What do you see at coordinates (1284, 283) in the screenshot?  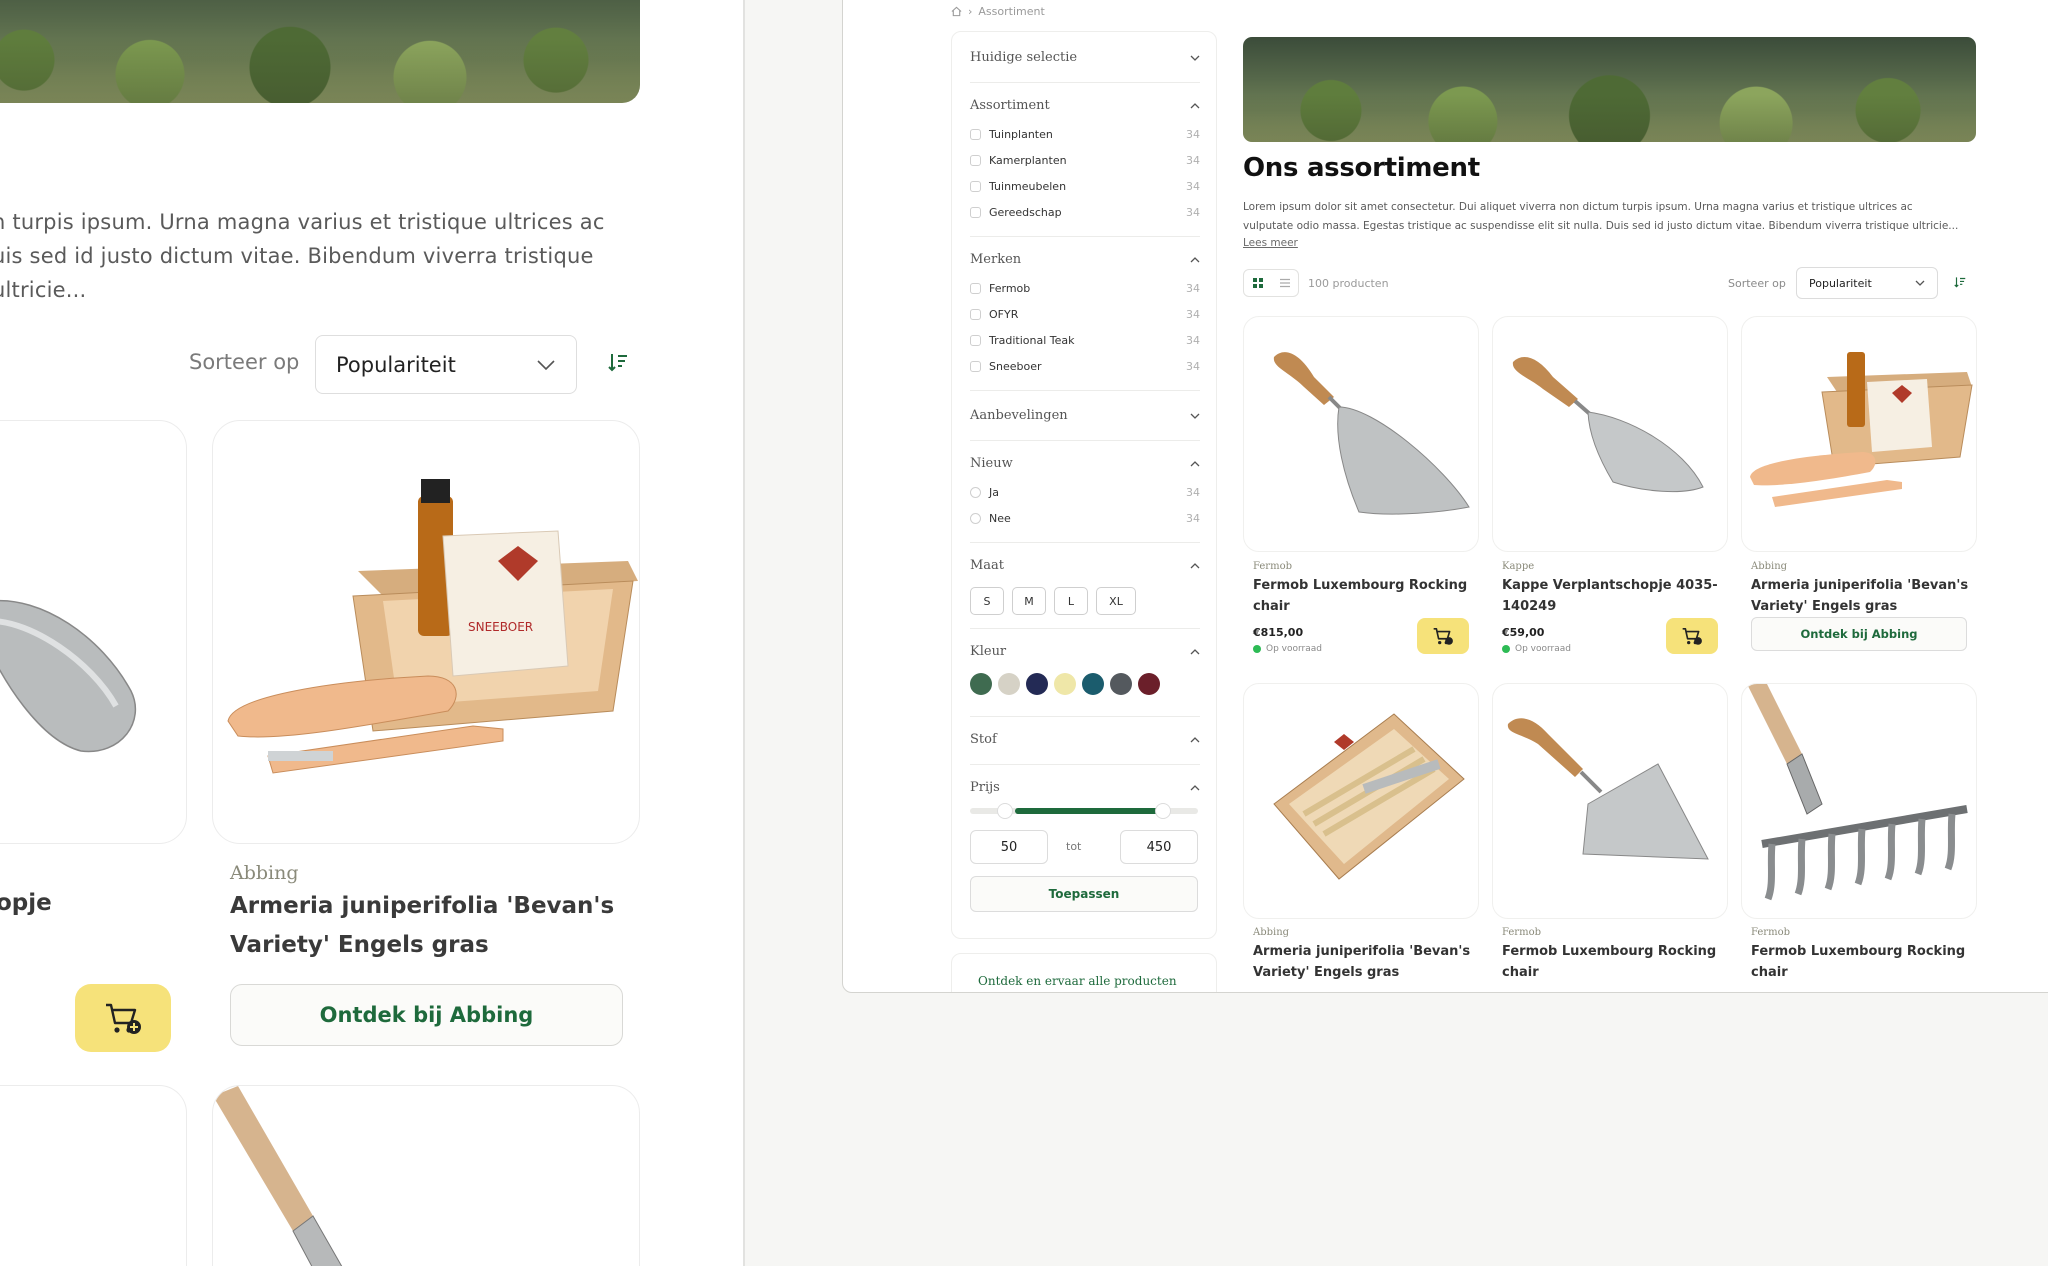 I see `list-view-button` at bounding box center [1284, 283].